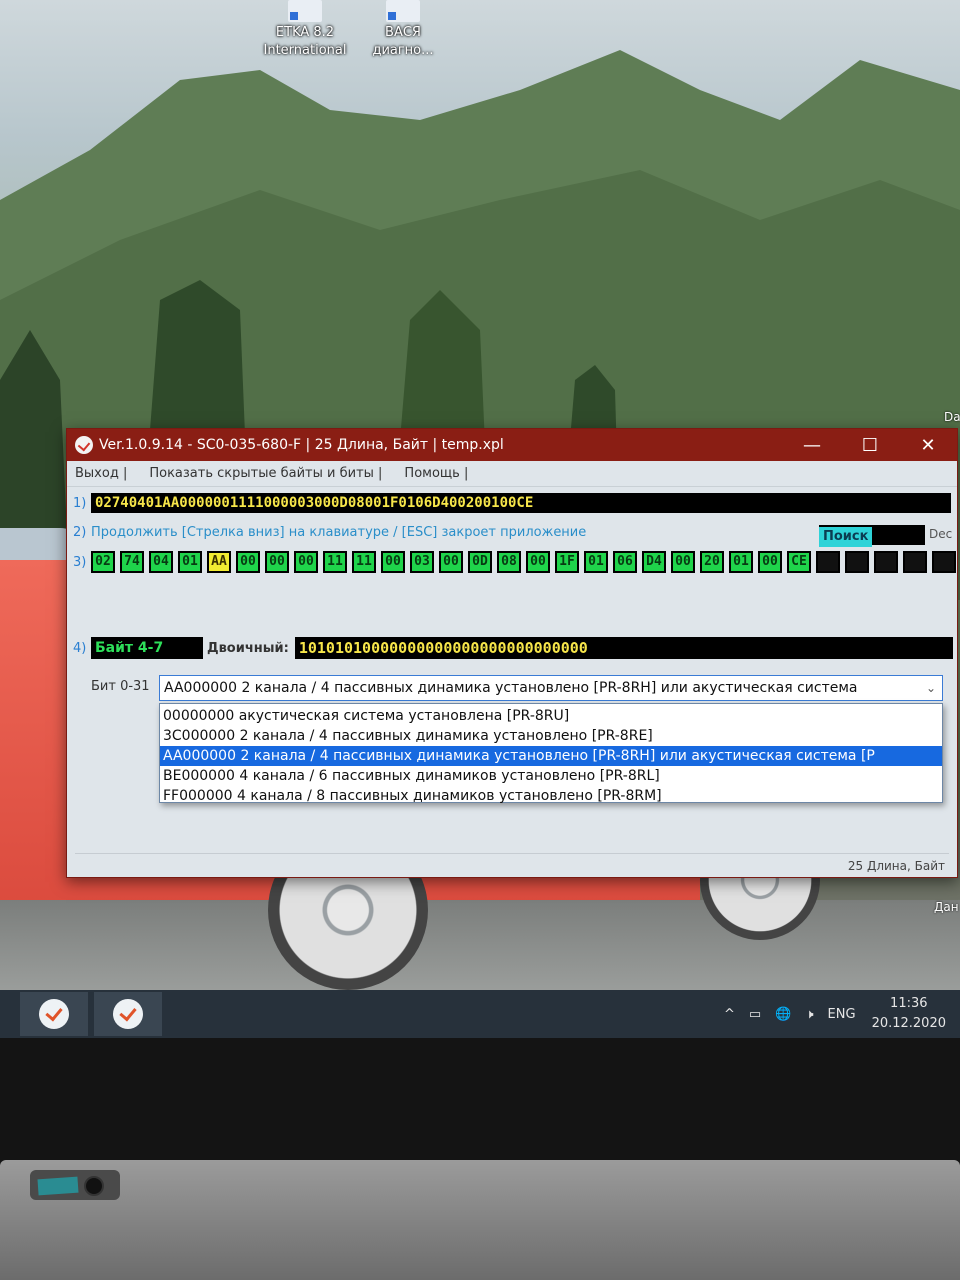 The width and height of the screenshot is (960, 1280). I want to click on row-number: 2), so click(80, 532).